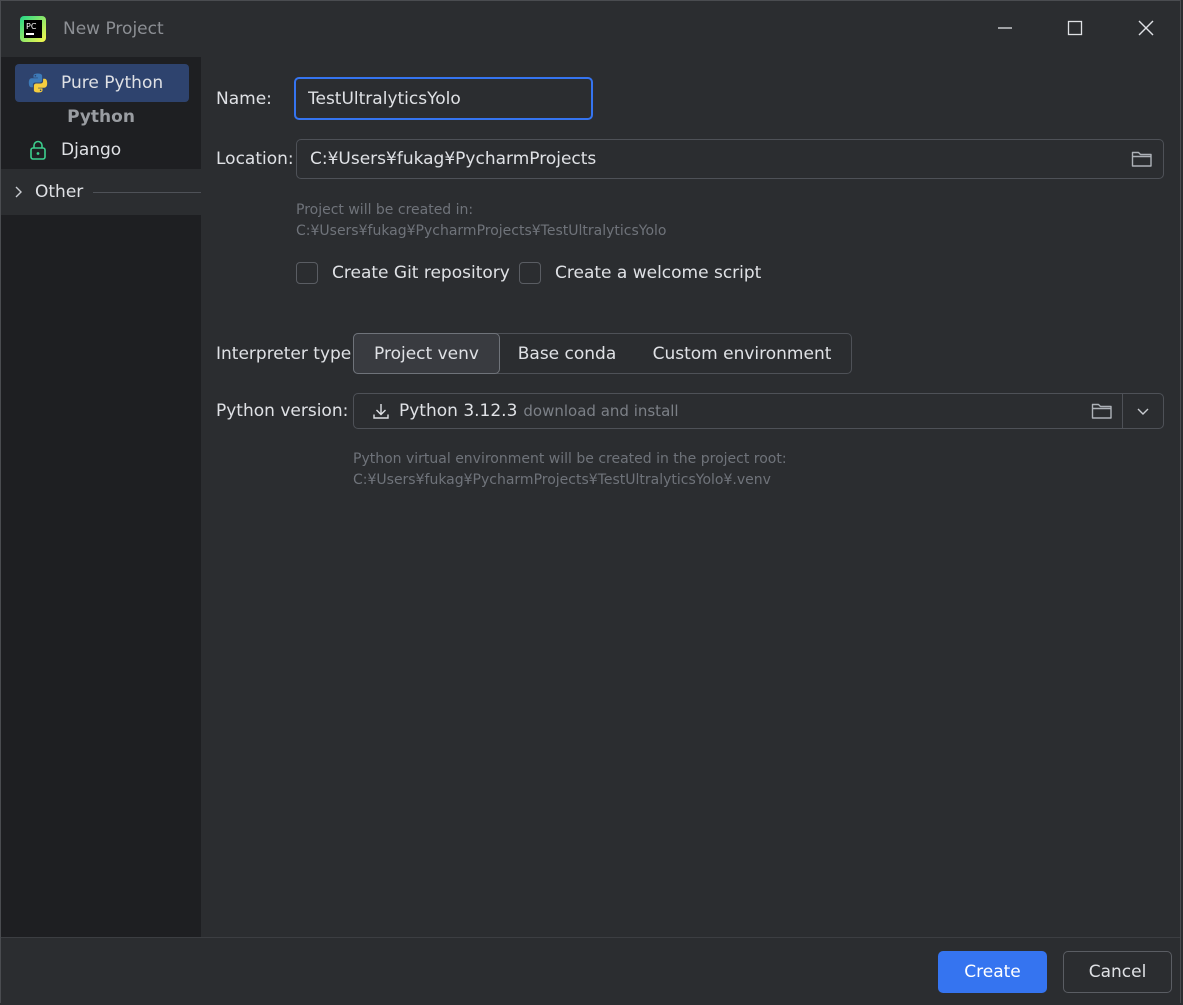  What do you see at coordinates (385, 210) in the screenshot?
I see `hint-line: Project will be created in:` at bounding box center [385, 210].